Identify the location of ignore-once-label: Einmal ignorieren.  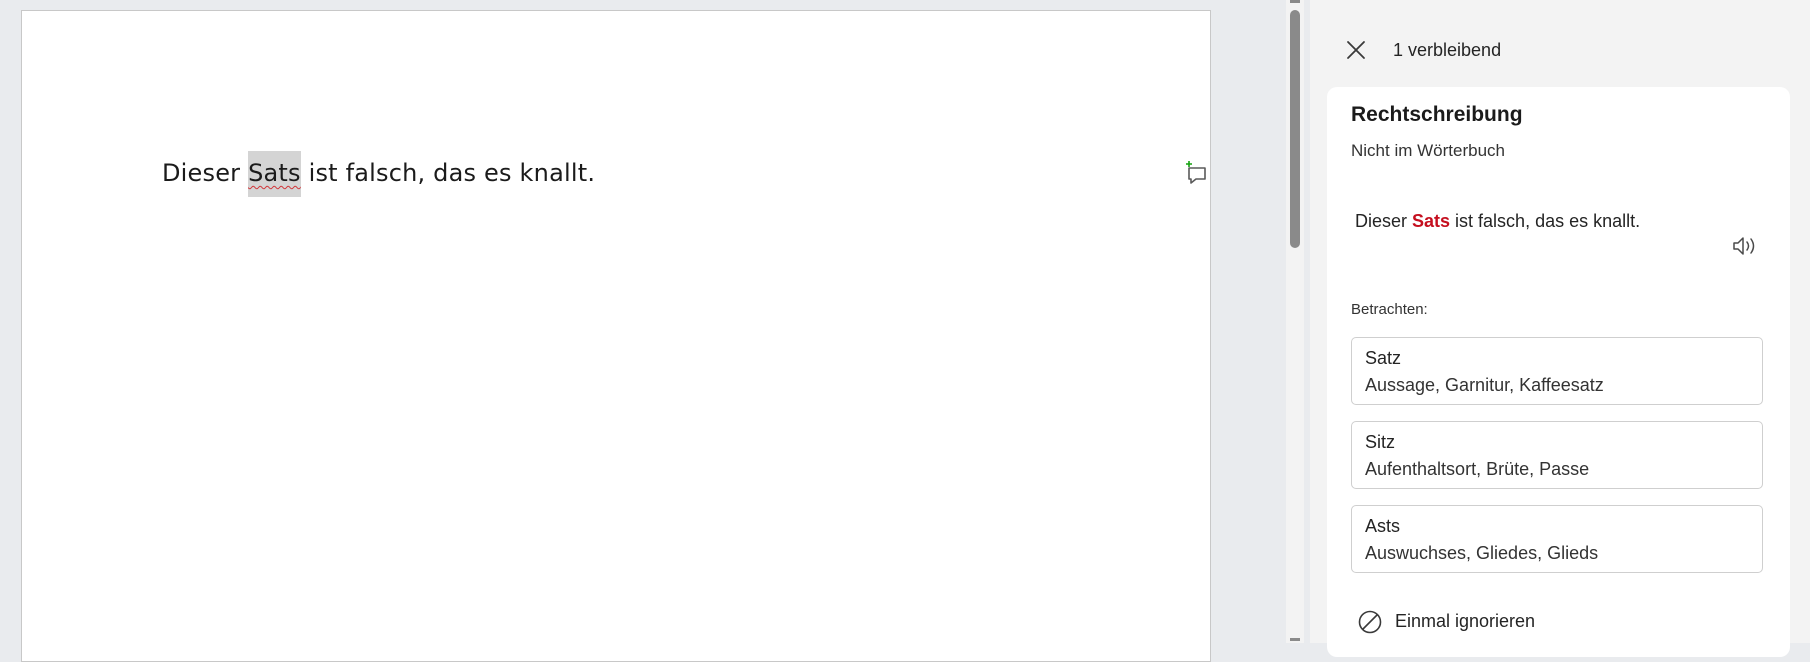
(1465, 621).